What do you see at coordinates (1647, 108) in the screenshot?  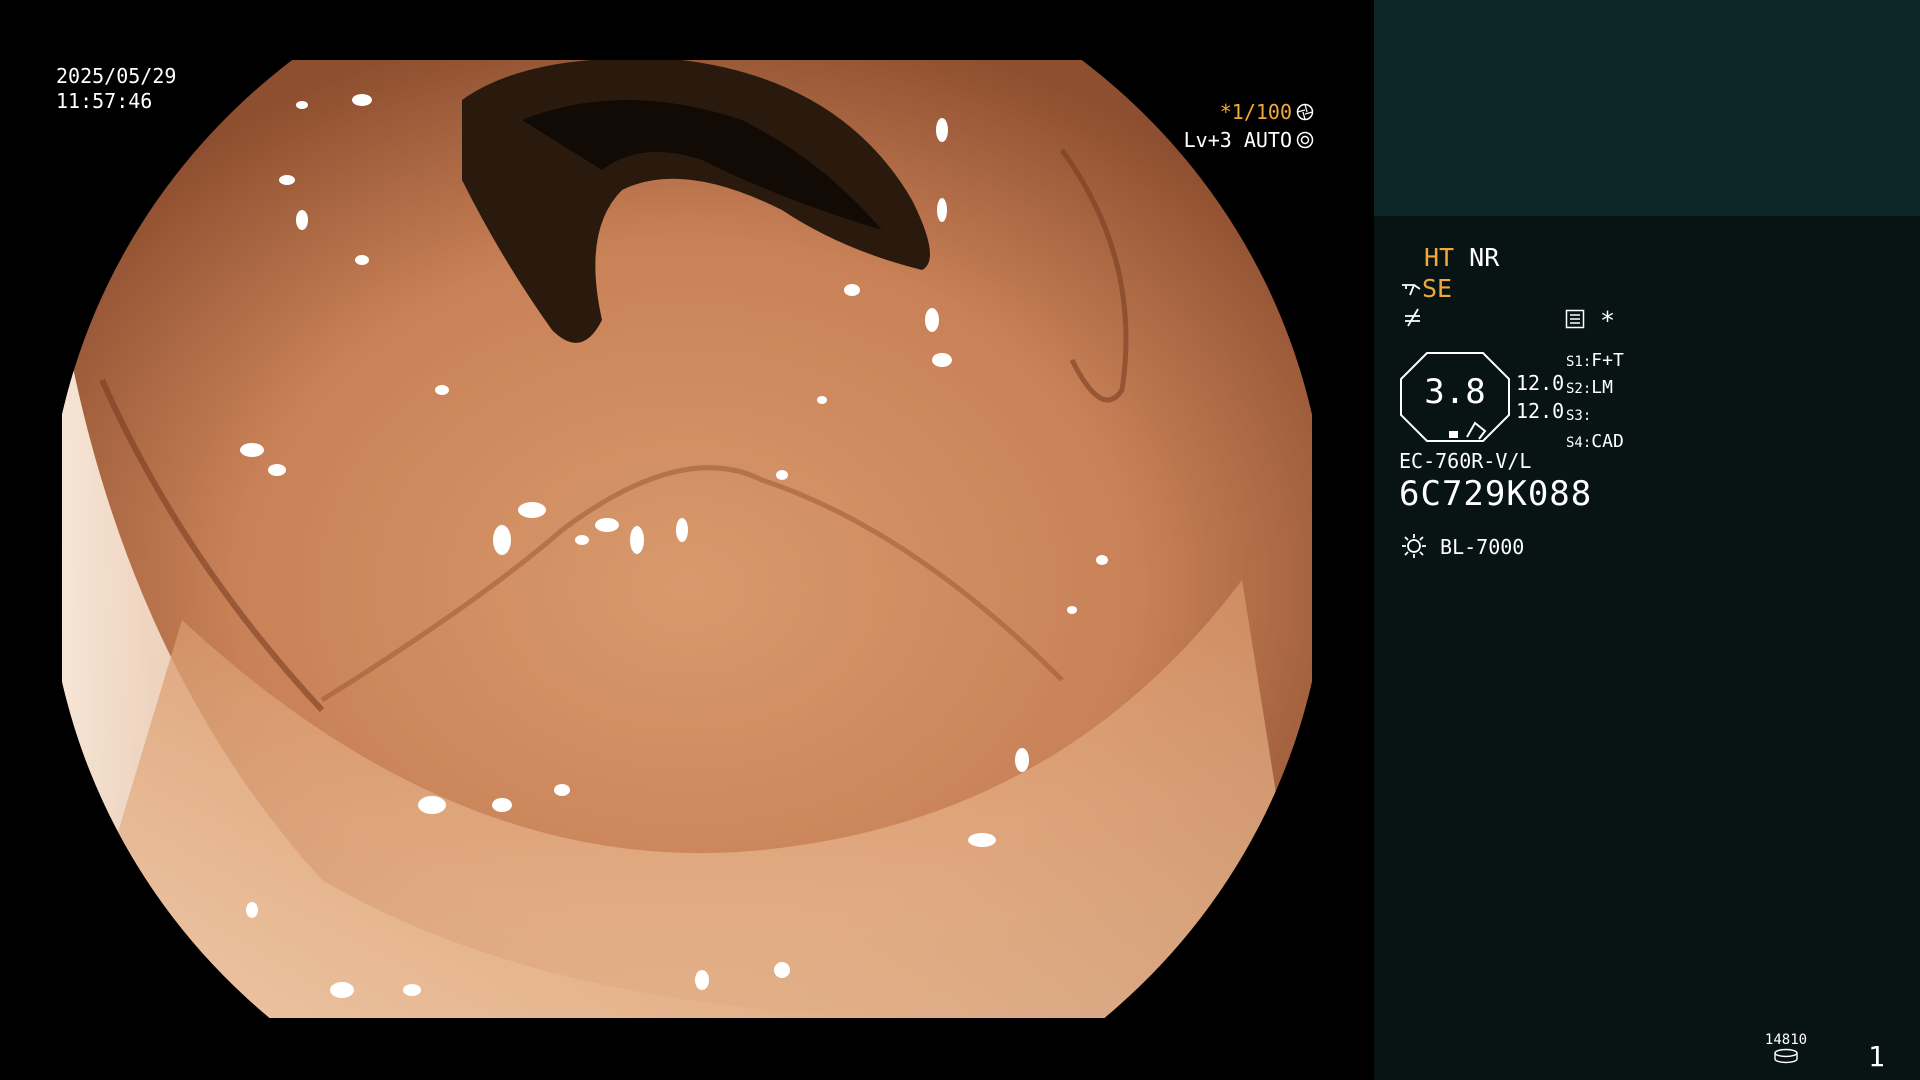 I see `panel-header-area` at bounding box center [1647, 108].